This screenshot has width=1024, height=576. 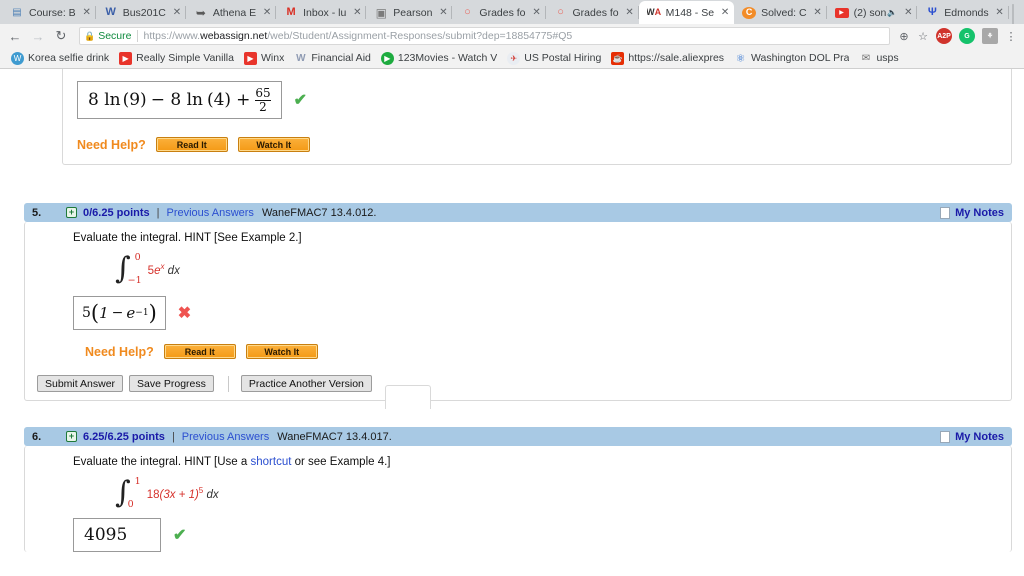 What do you see at coordinates (447, 58) in the screenshot?
I see `bookmark-label: 123Movies - Watch V` at bounding box center [447, 58].